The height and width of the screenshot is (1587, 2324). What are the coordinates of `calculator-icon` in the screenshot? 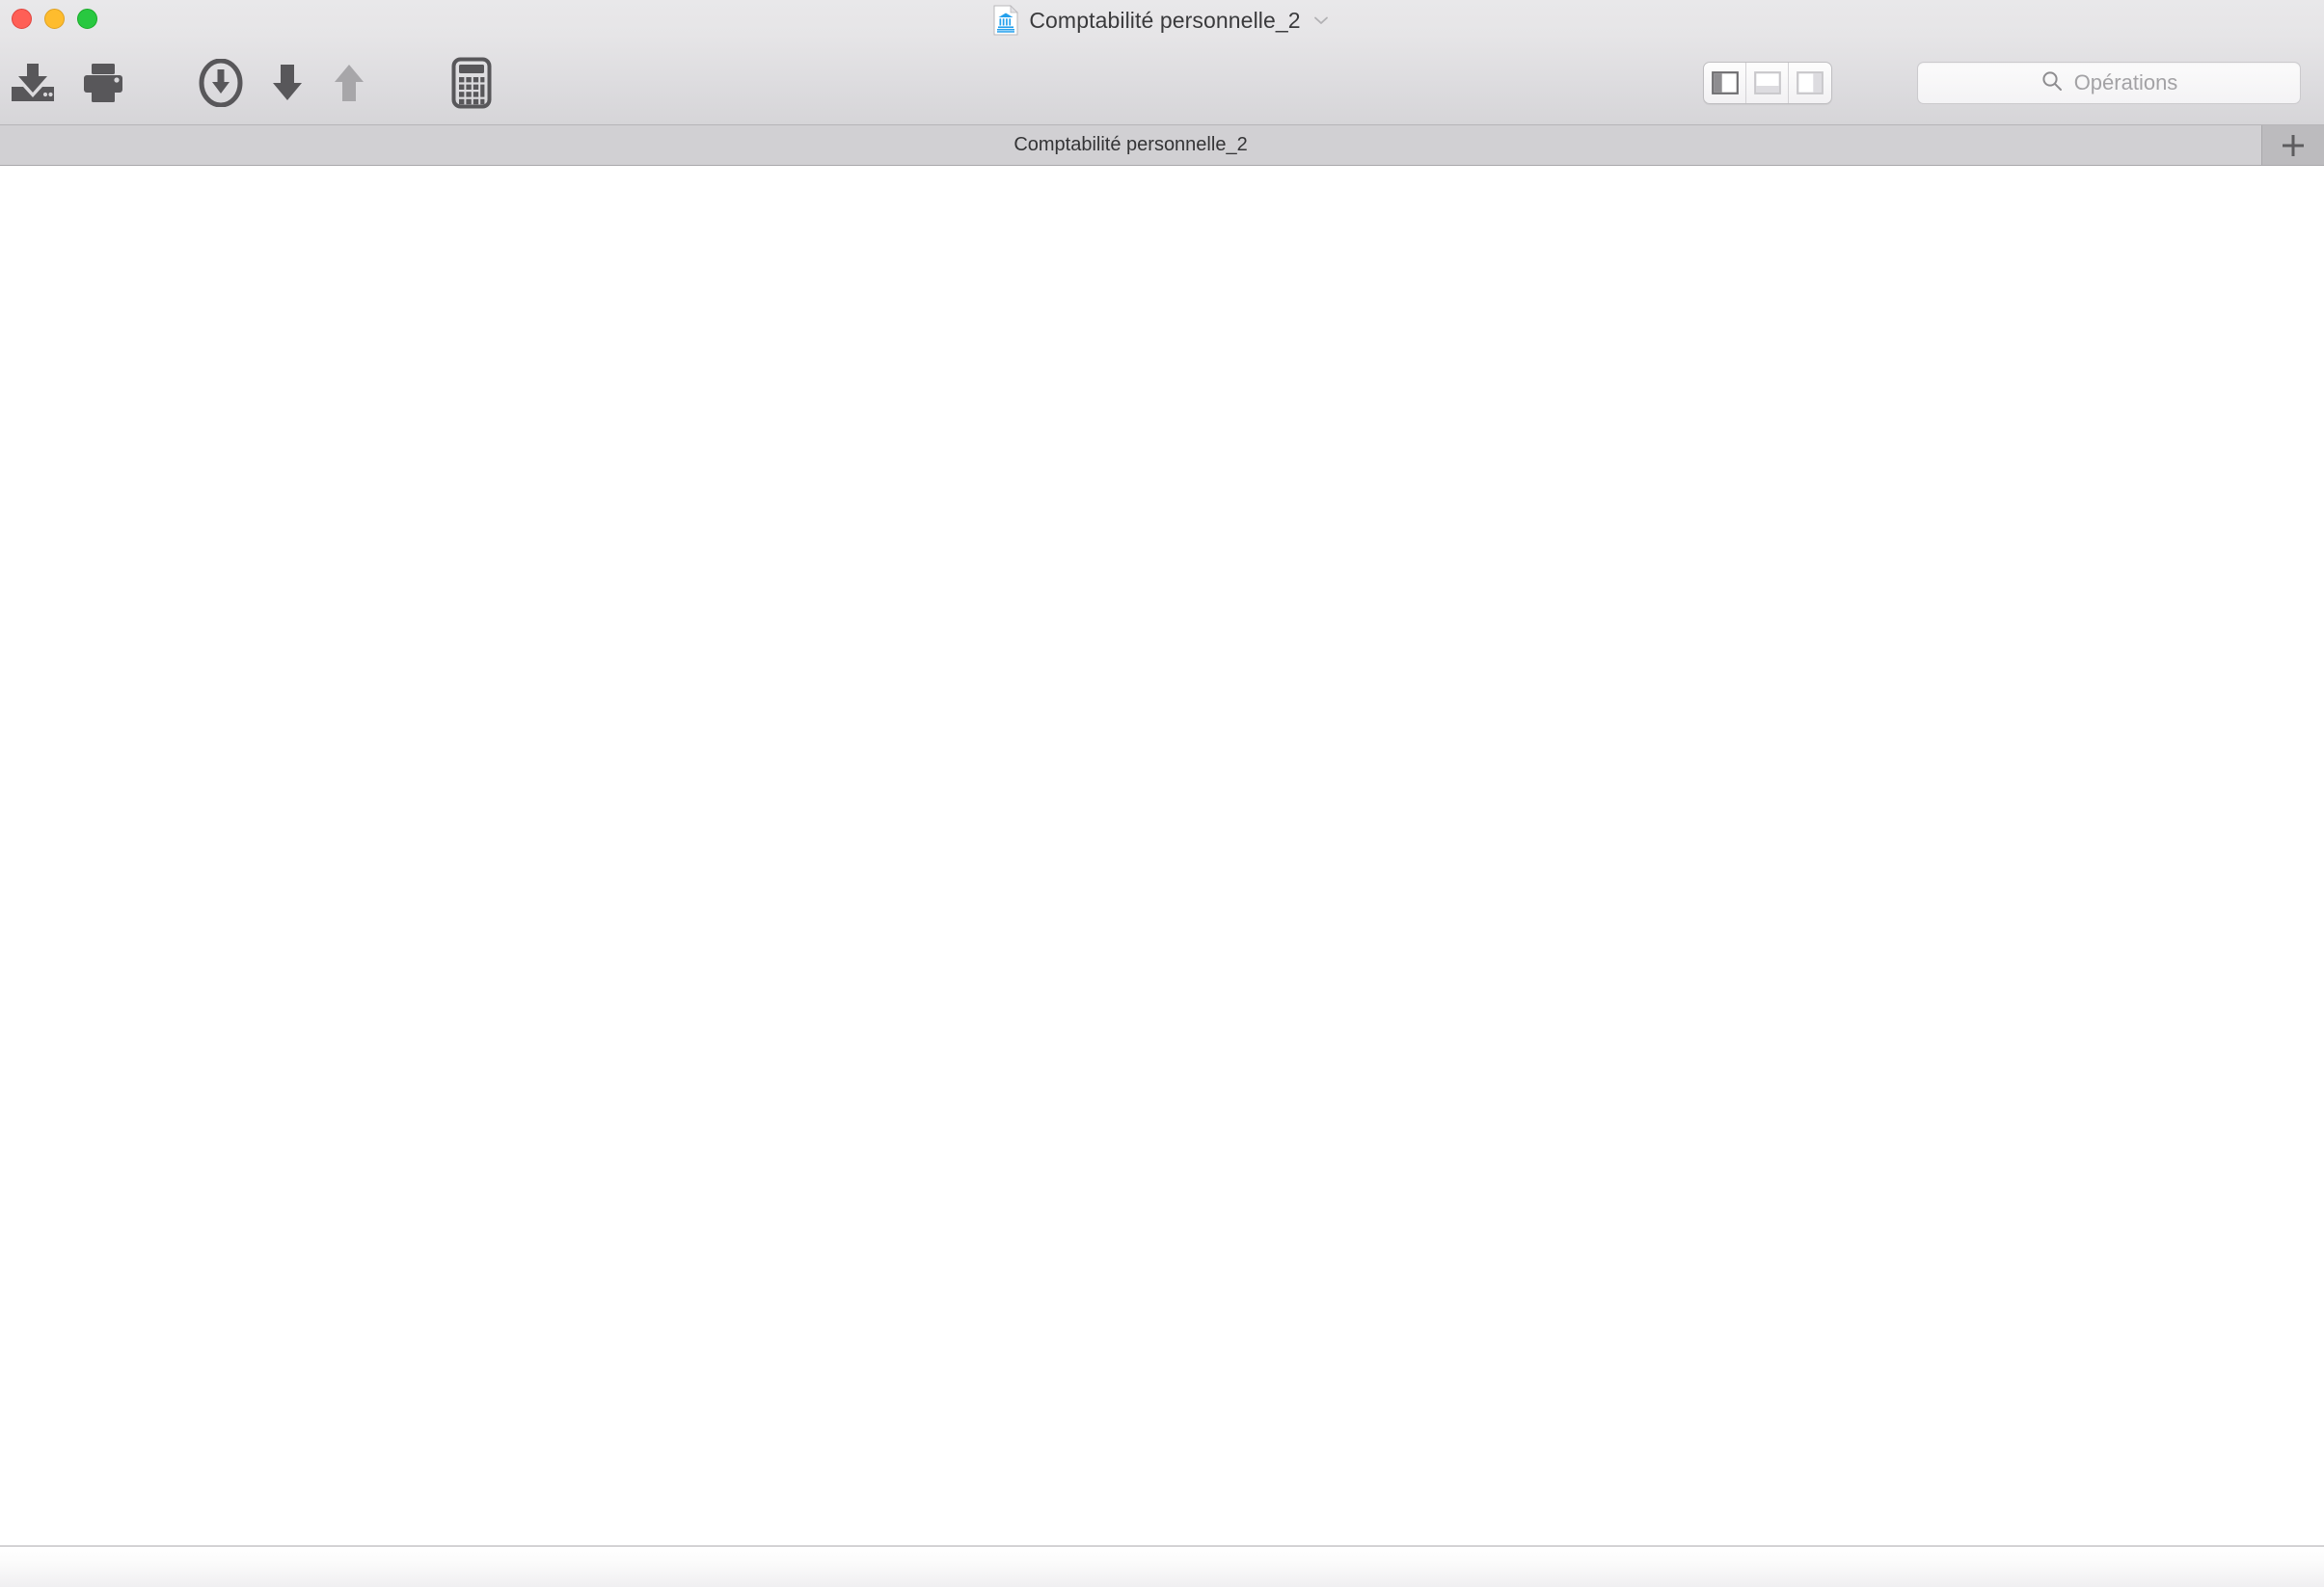 It's located at (472, 83).